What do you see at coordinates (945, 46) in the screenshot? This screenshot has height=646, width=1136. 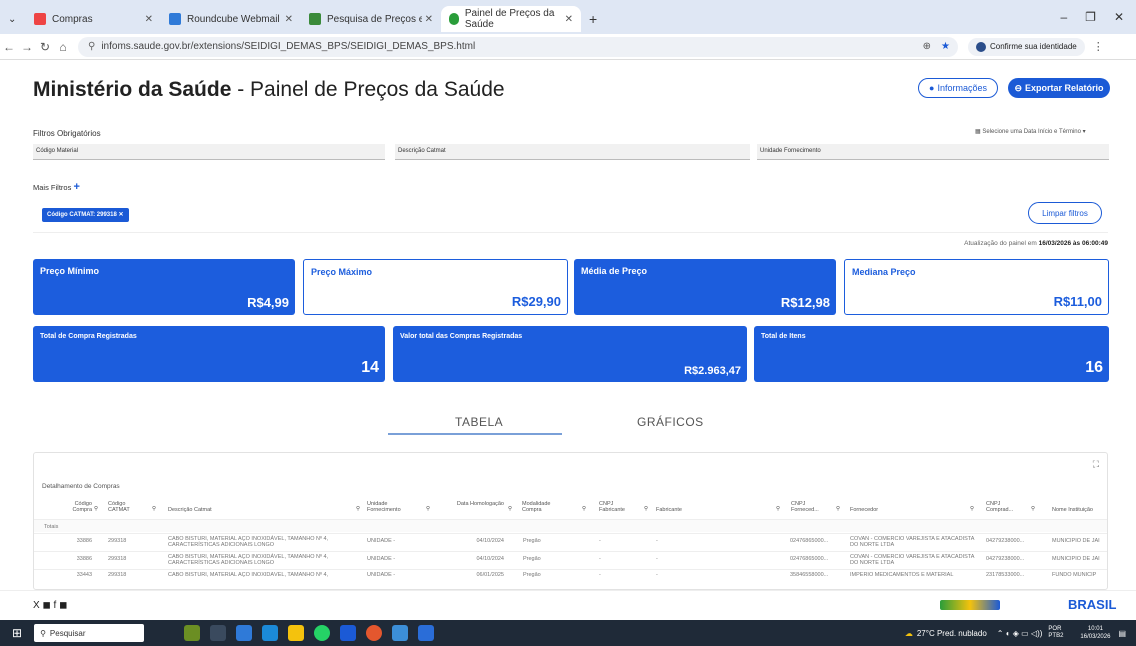 I see `bookmark-star-icon: ★` at bounding box center [945, 46].